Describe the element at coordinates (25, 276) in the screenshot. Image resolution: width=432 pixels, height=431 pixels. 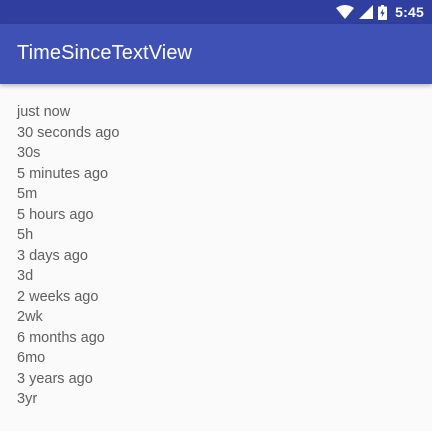
I see `time-text-3d: 3d` at that location.